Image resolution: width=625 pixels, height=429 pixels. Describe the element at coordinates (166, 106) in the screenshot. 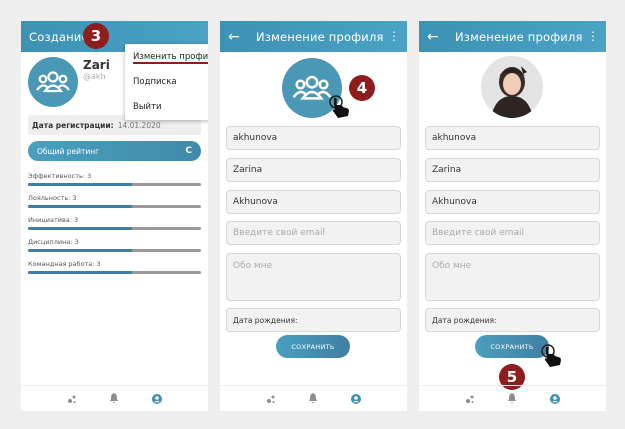

I see `menu-item-logout: Выйти` at that location.